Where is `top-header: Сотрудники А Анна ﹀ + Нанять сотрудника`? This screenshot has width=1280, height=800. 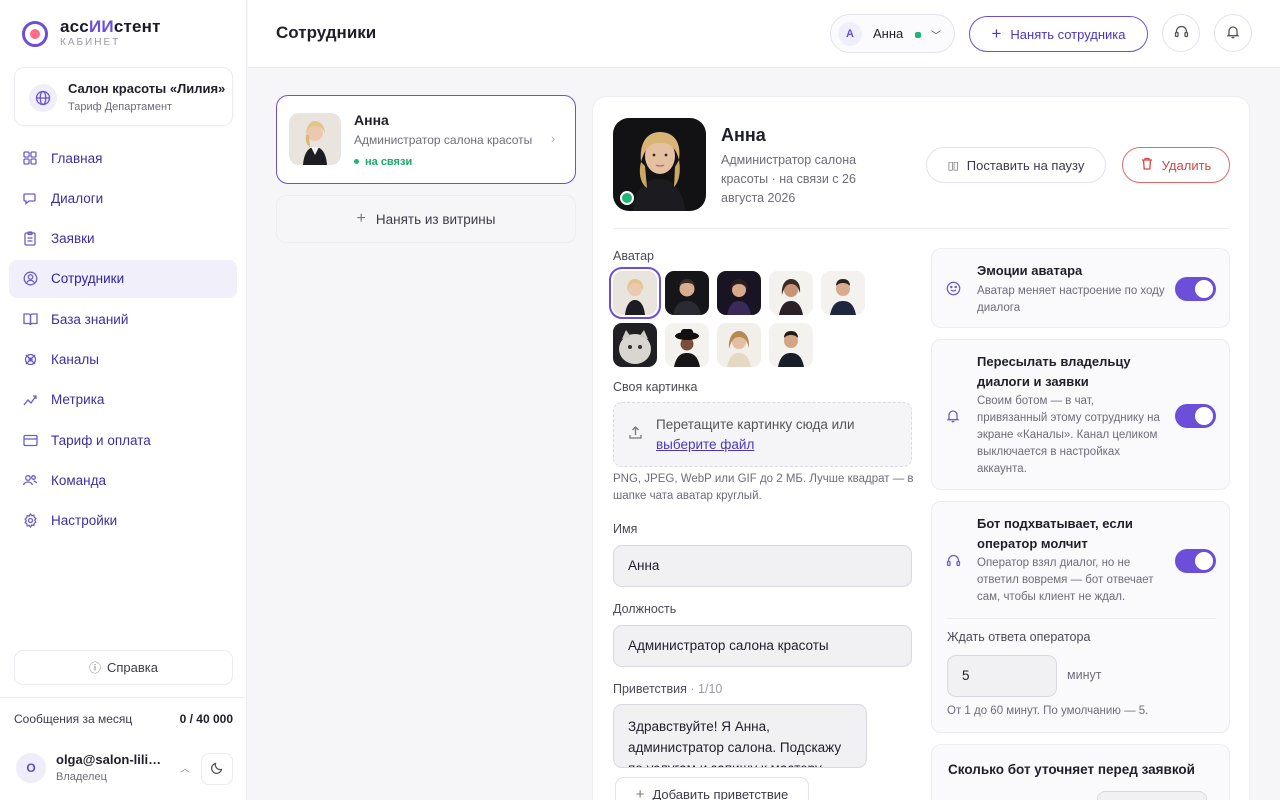
top-header: Сотрудники А Анна ﹀ + Нанять сотрудника is located at coordinates (764, 34).